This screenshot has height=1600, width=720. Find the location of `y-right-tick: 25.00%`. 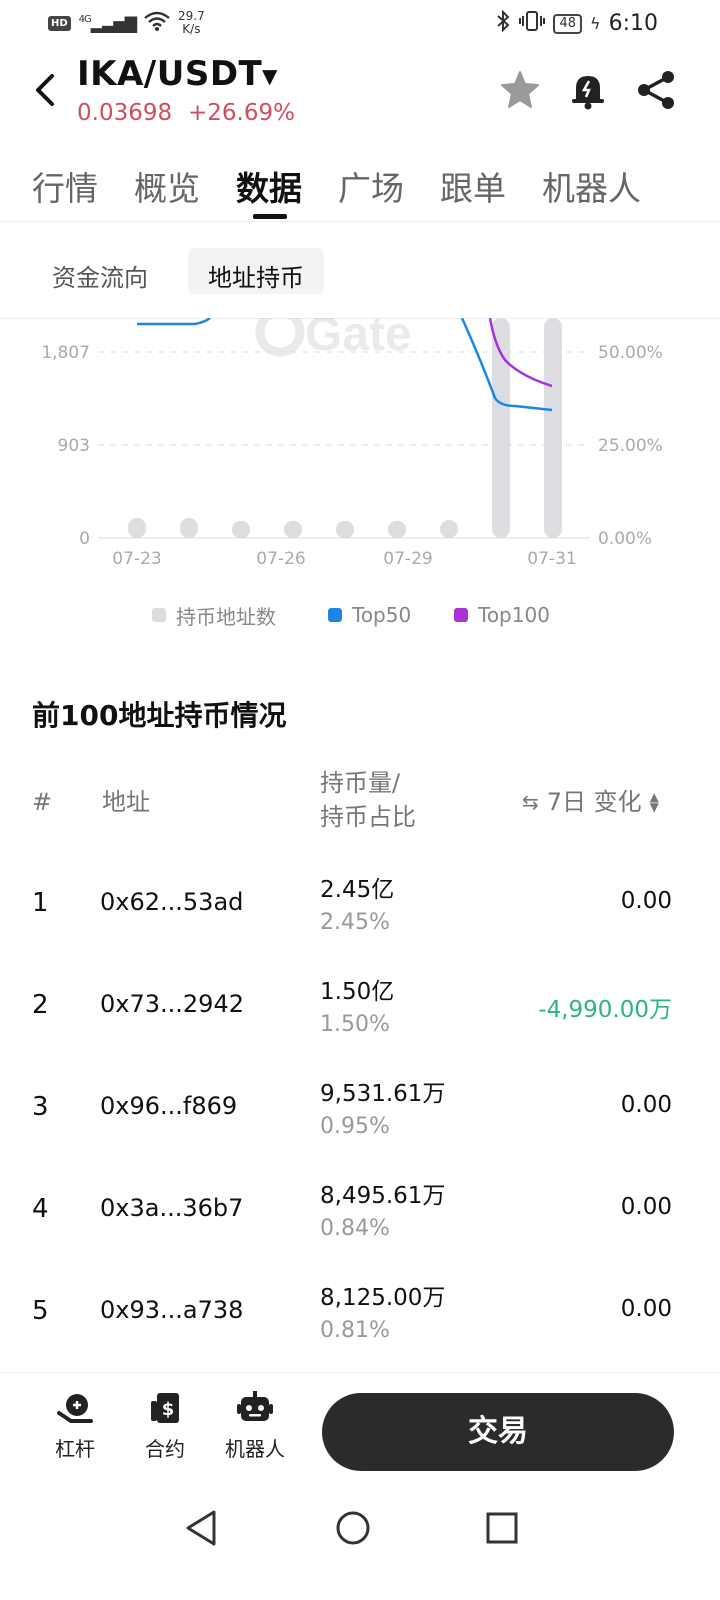

y-right-tick: 25.00% is located at coordinates (630, 446).